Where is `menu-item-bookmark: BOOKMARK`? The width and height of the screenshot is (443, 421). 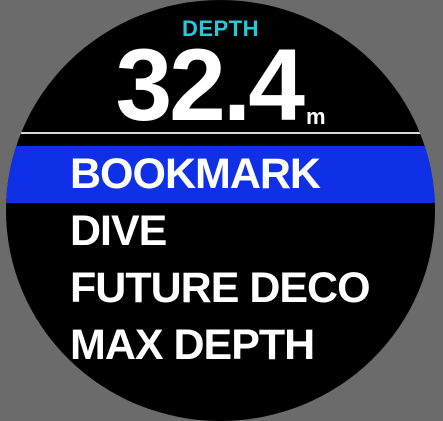
menu-item-bookmark: BOOKMARK is located at coordinates (220, 174).